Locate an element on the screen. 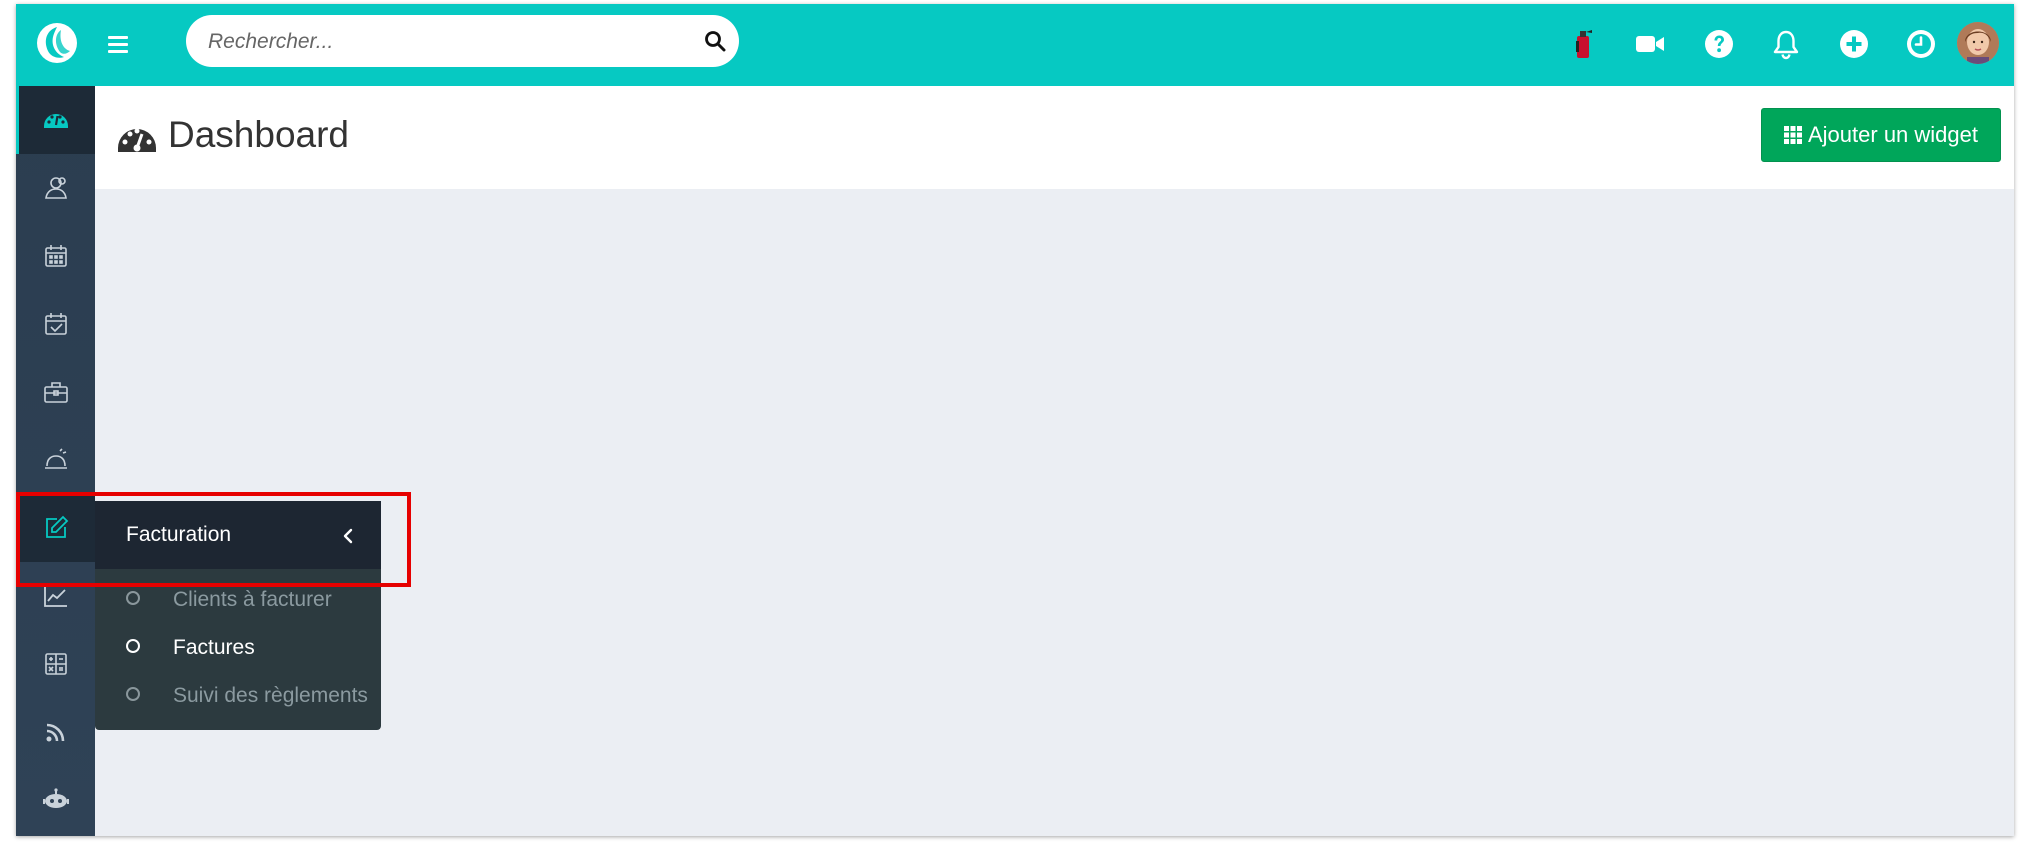  plus-circle-icon is located at coordinates (1854, 44).